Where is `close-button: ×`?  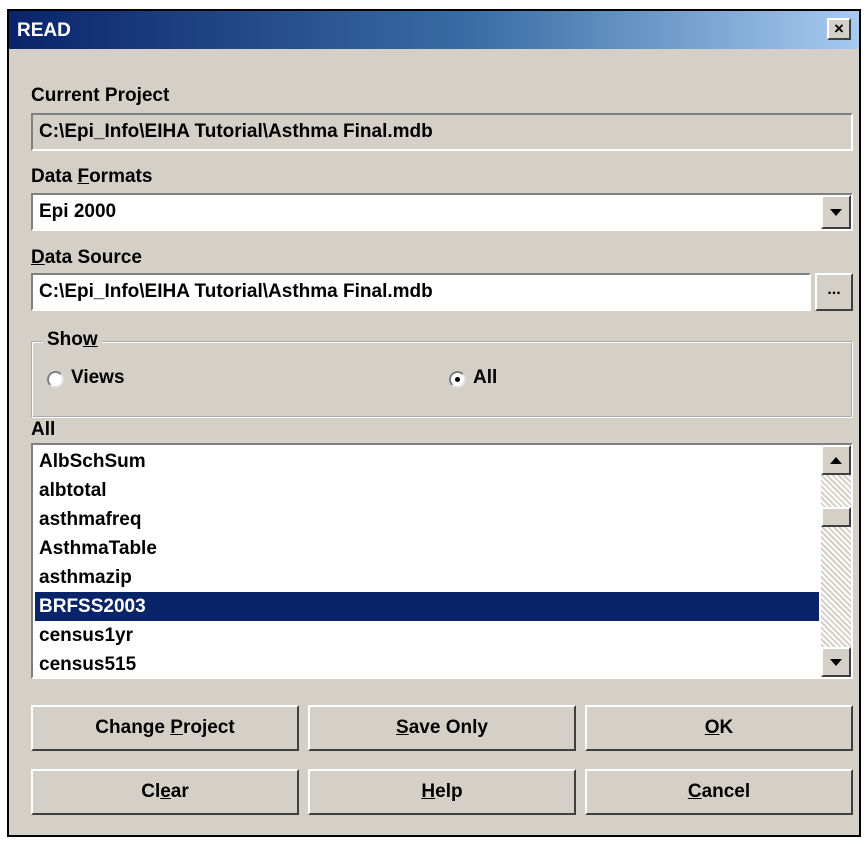 close-button: × is located at coordinates (839, 29).